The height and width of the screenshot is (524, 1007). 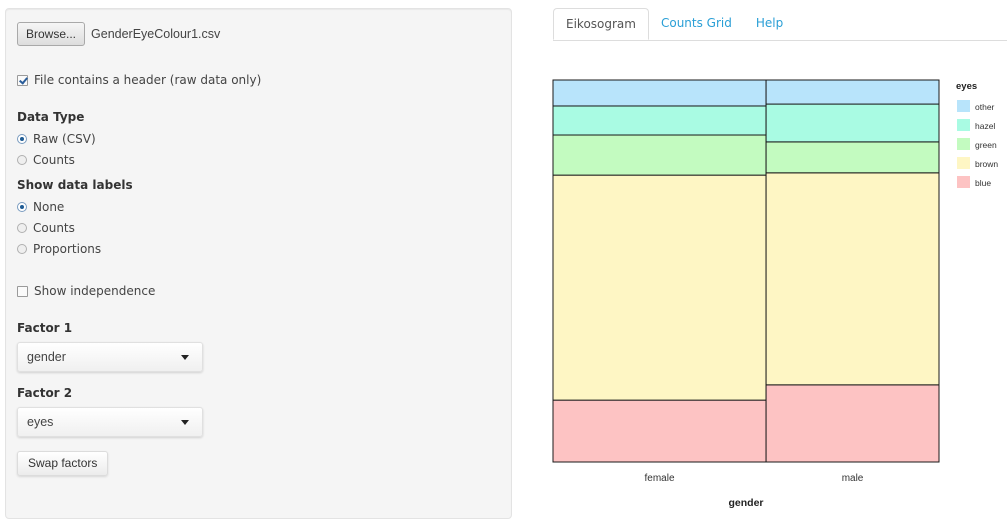 What do you see at coordinates (963, 106) in the screenshot?
I see `legend-swatch-other` at bounding box center [963, 106].